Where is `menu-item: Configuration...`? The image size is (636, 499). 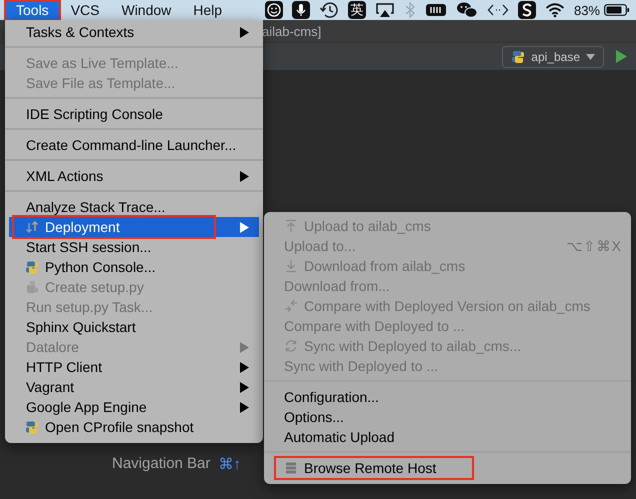
menu-item: Configuration... is located at coordinates (447, 397).